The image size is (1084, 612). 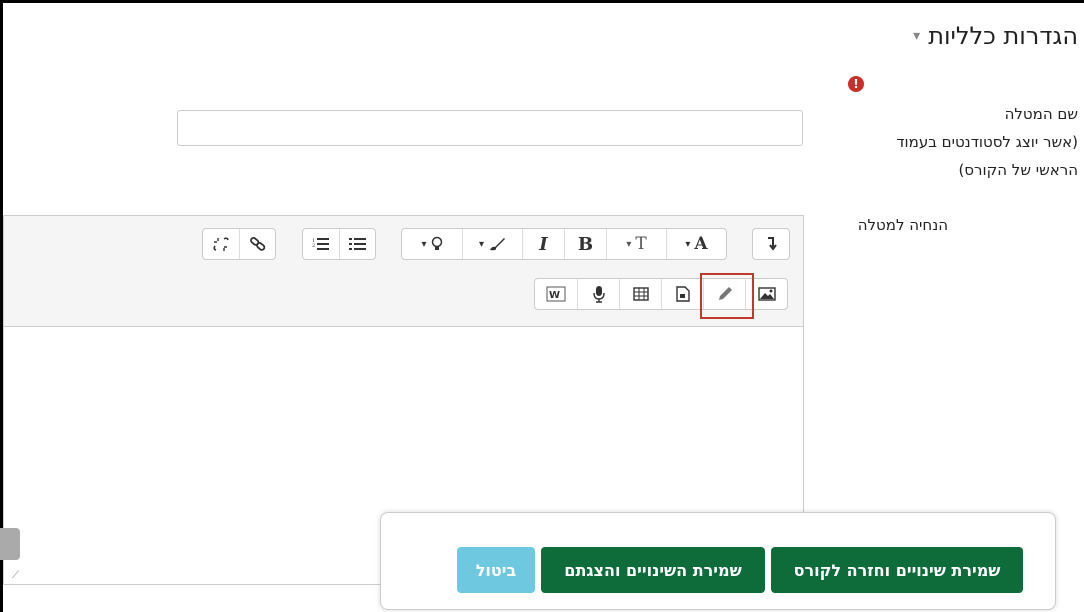 I want to click on assignment-name-input, so click(x=490, y=128).